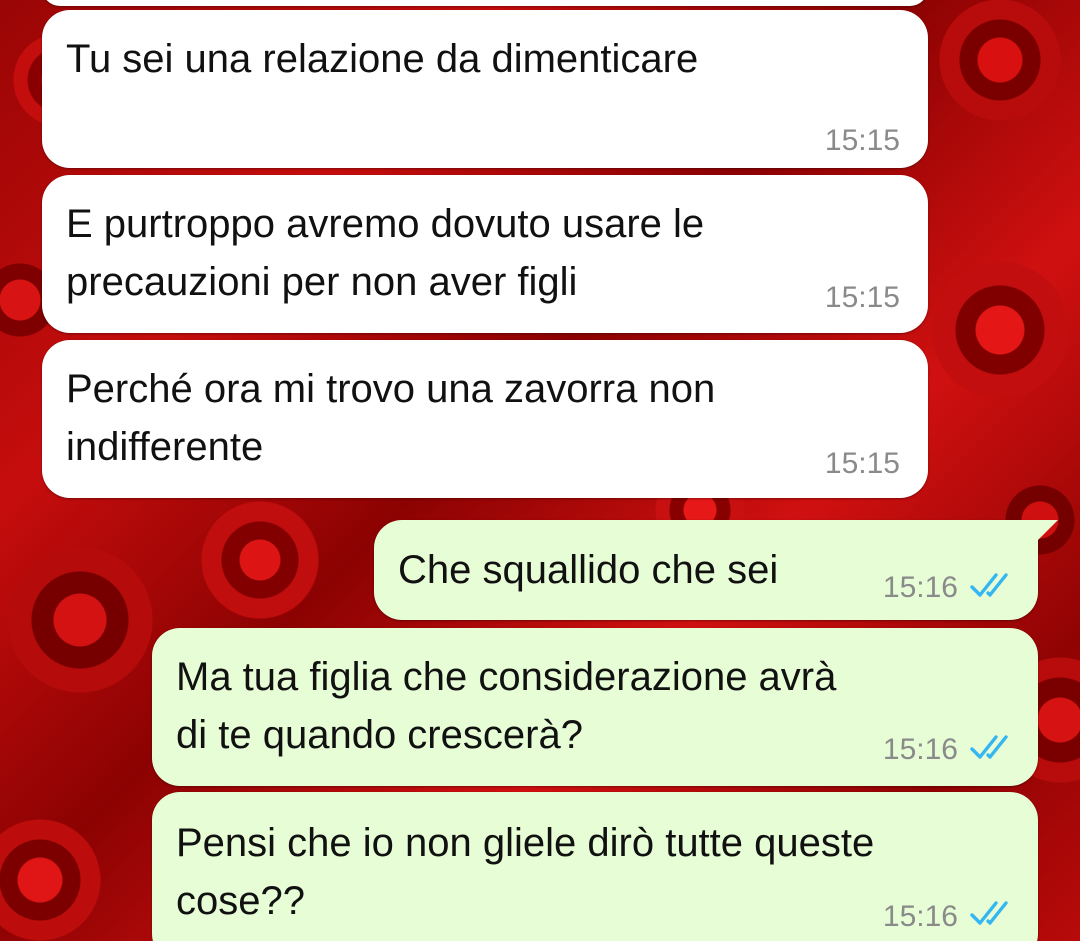 The image size is (1080, 941). What do you see at coordinates (588, 570) in the screenshot?
I see `message-text: Che squallido che sei` at bounding box center [588, 570].